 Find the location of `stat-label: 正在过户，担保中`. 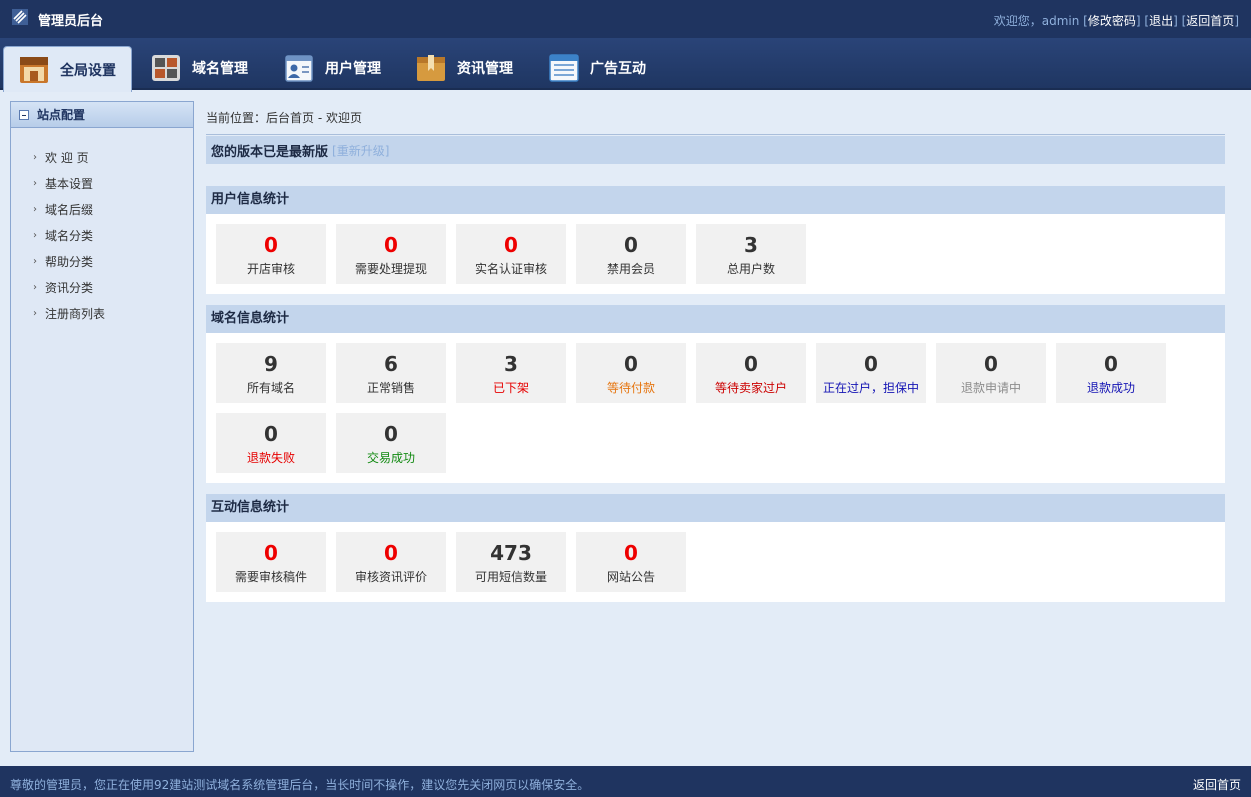

stat-label: 正在过户，担保中 is located at coordinates (870, 388).